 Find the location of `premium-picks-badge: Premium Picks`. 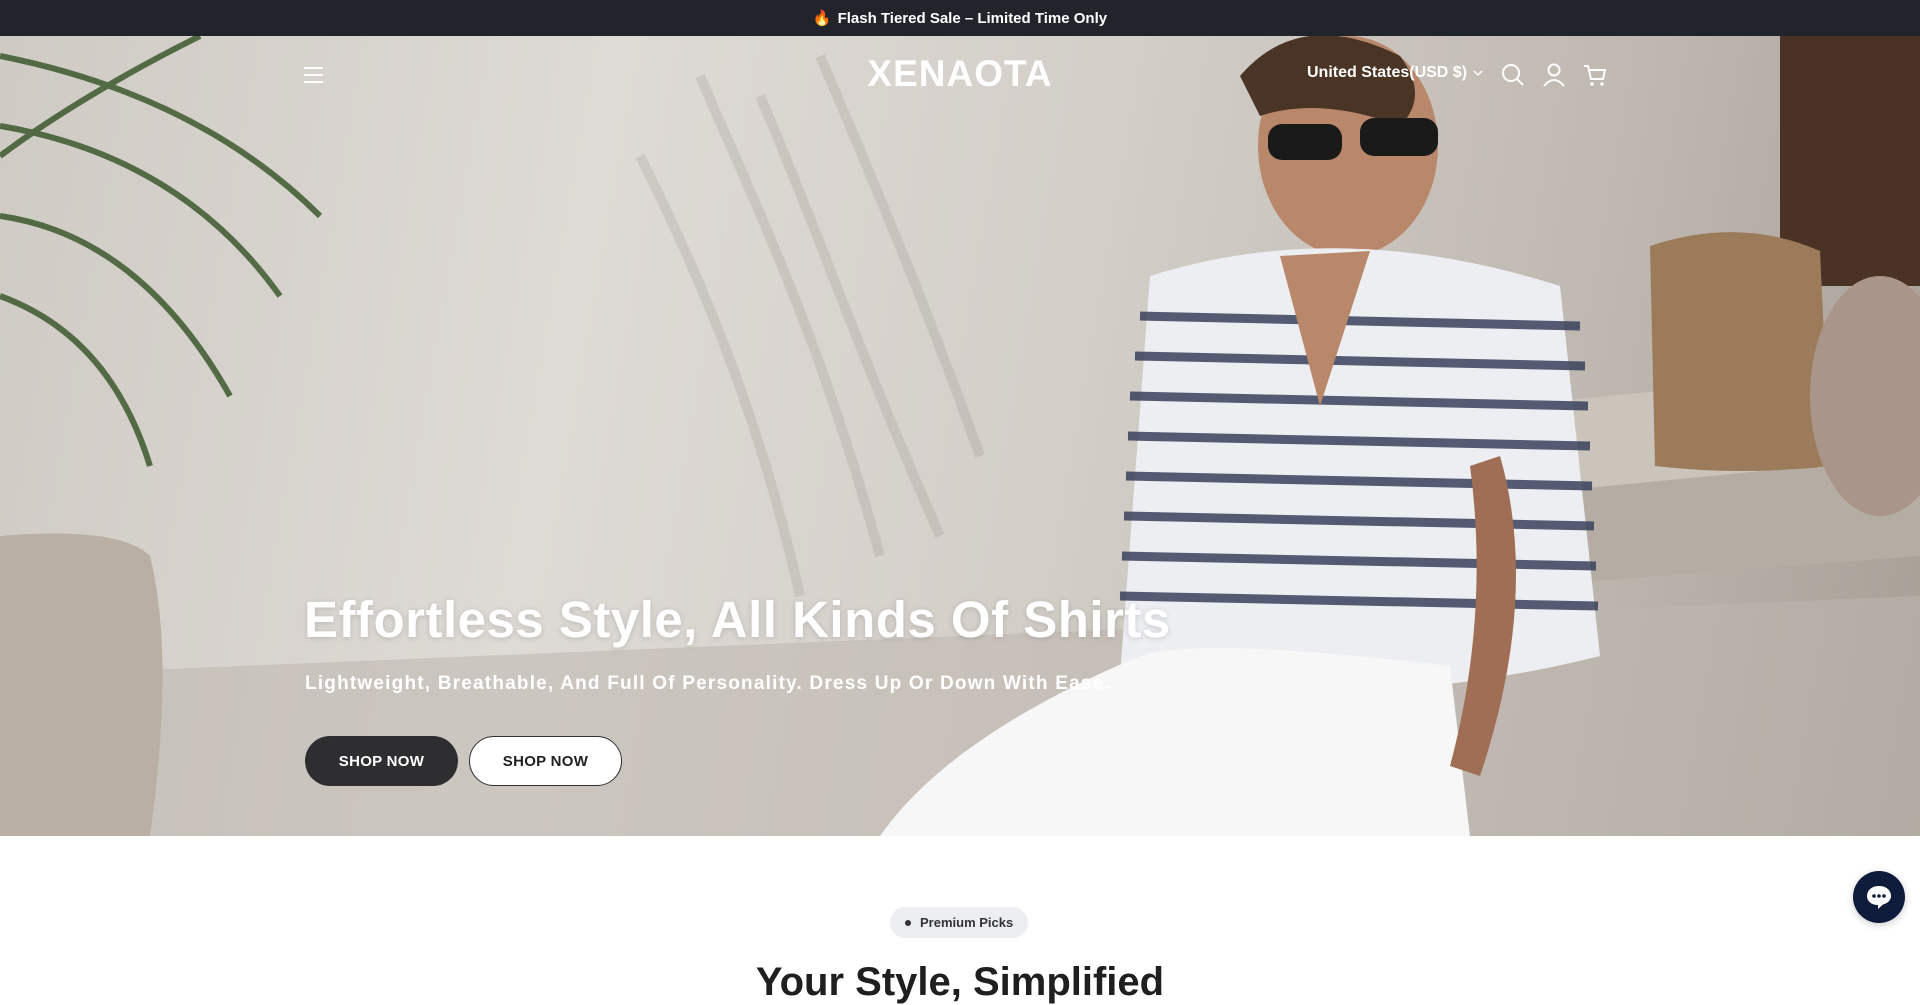

premium-picks-badge: Premium Picks is located at coordinates (959, 922).